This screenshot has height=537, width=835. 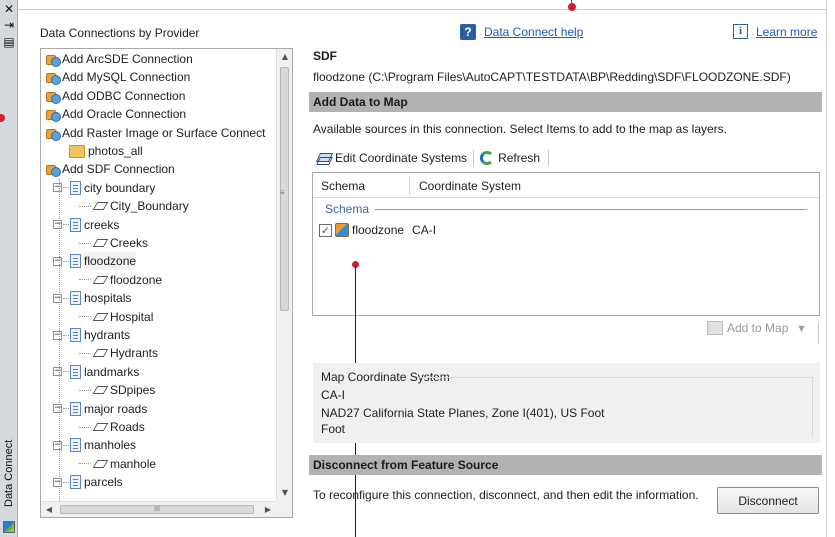 I want to click on palette-strip: ✕ ⇥ ▤ Data Connect, so click(x=9, y=268).